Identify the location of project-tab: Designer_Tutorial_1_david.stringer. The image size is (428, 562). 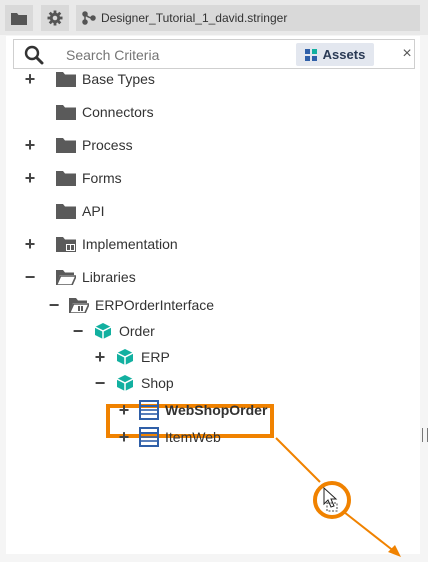
(248, 18).